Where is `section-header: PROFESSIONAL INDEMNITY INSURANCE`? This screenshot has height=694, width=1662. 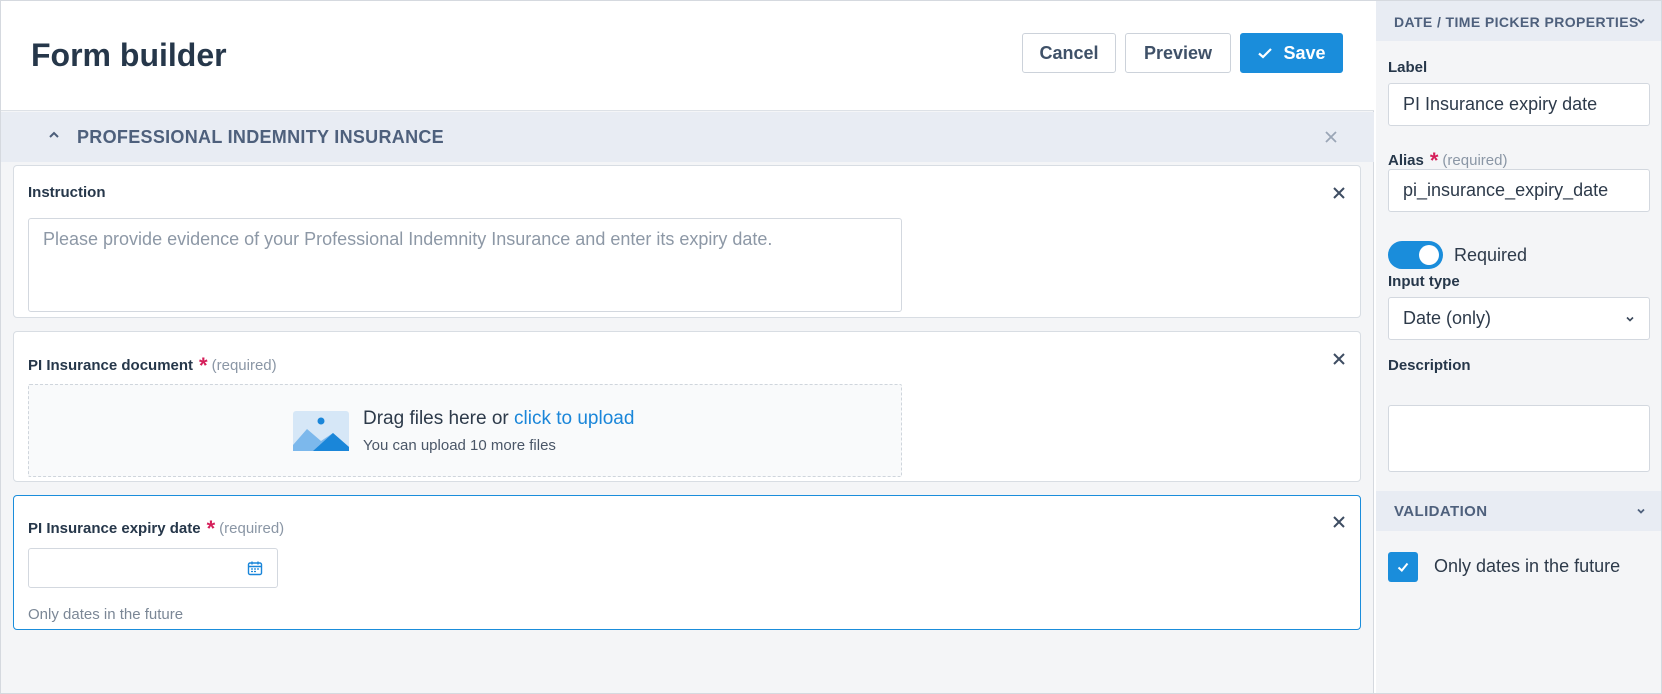
section-header: PROFESSIONAL INDEMNITY INSURANCE is located at coordinates (687, 137).